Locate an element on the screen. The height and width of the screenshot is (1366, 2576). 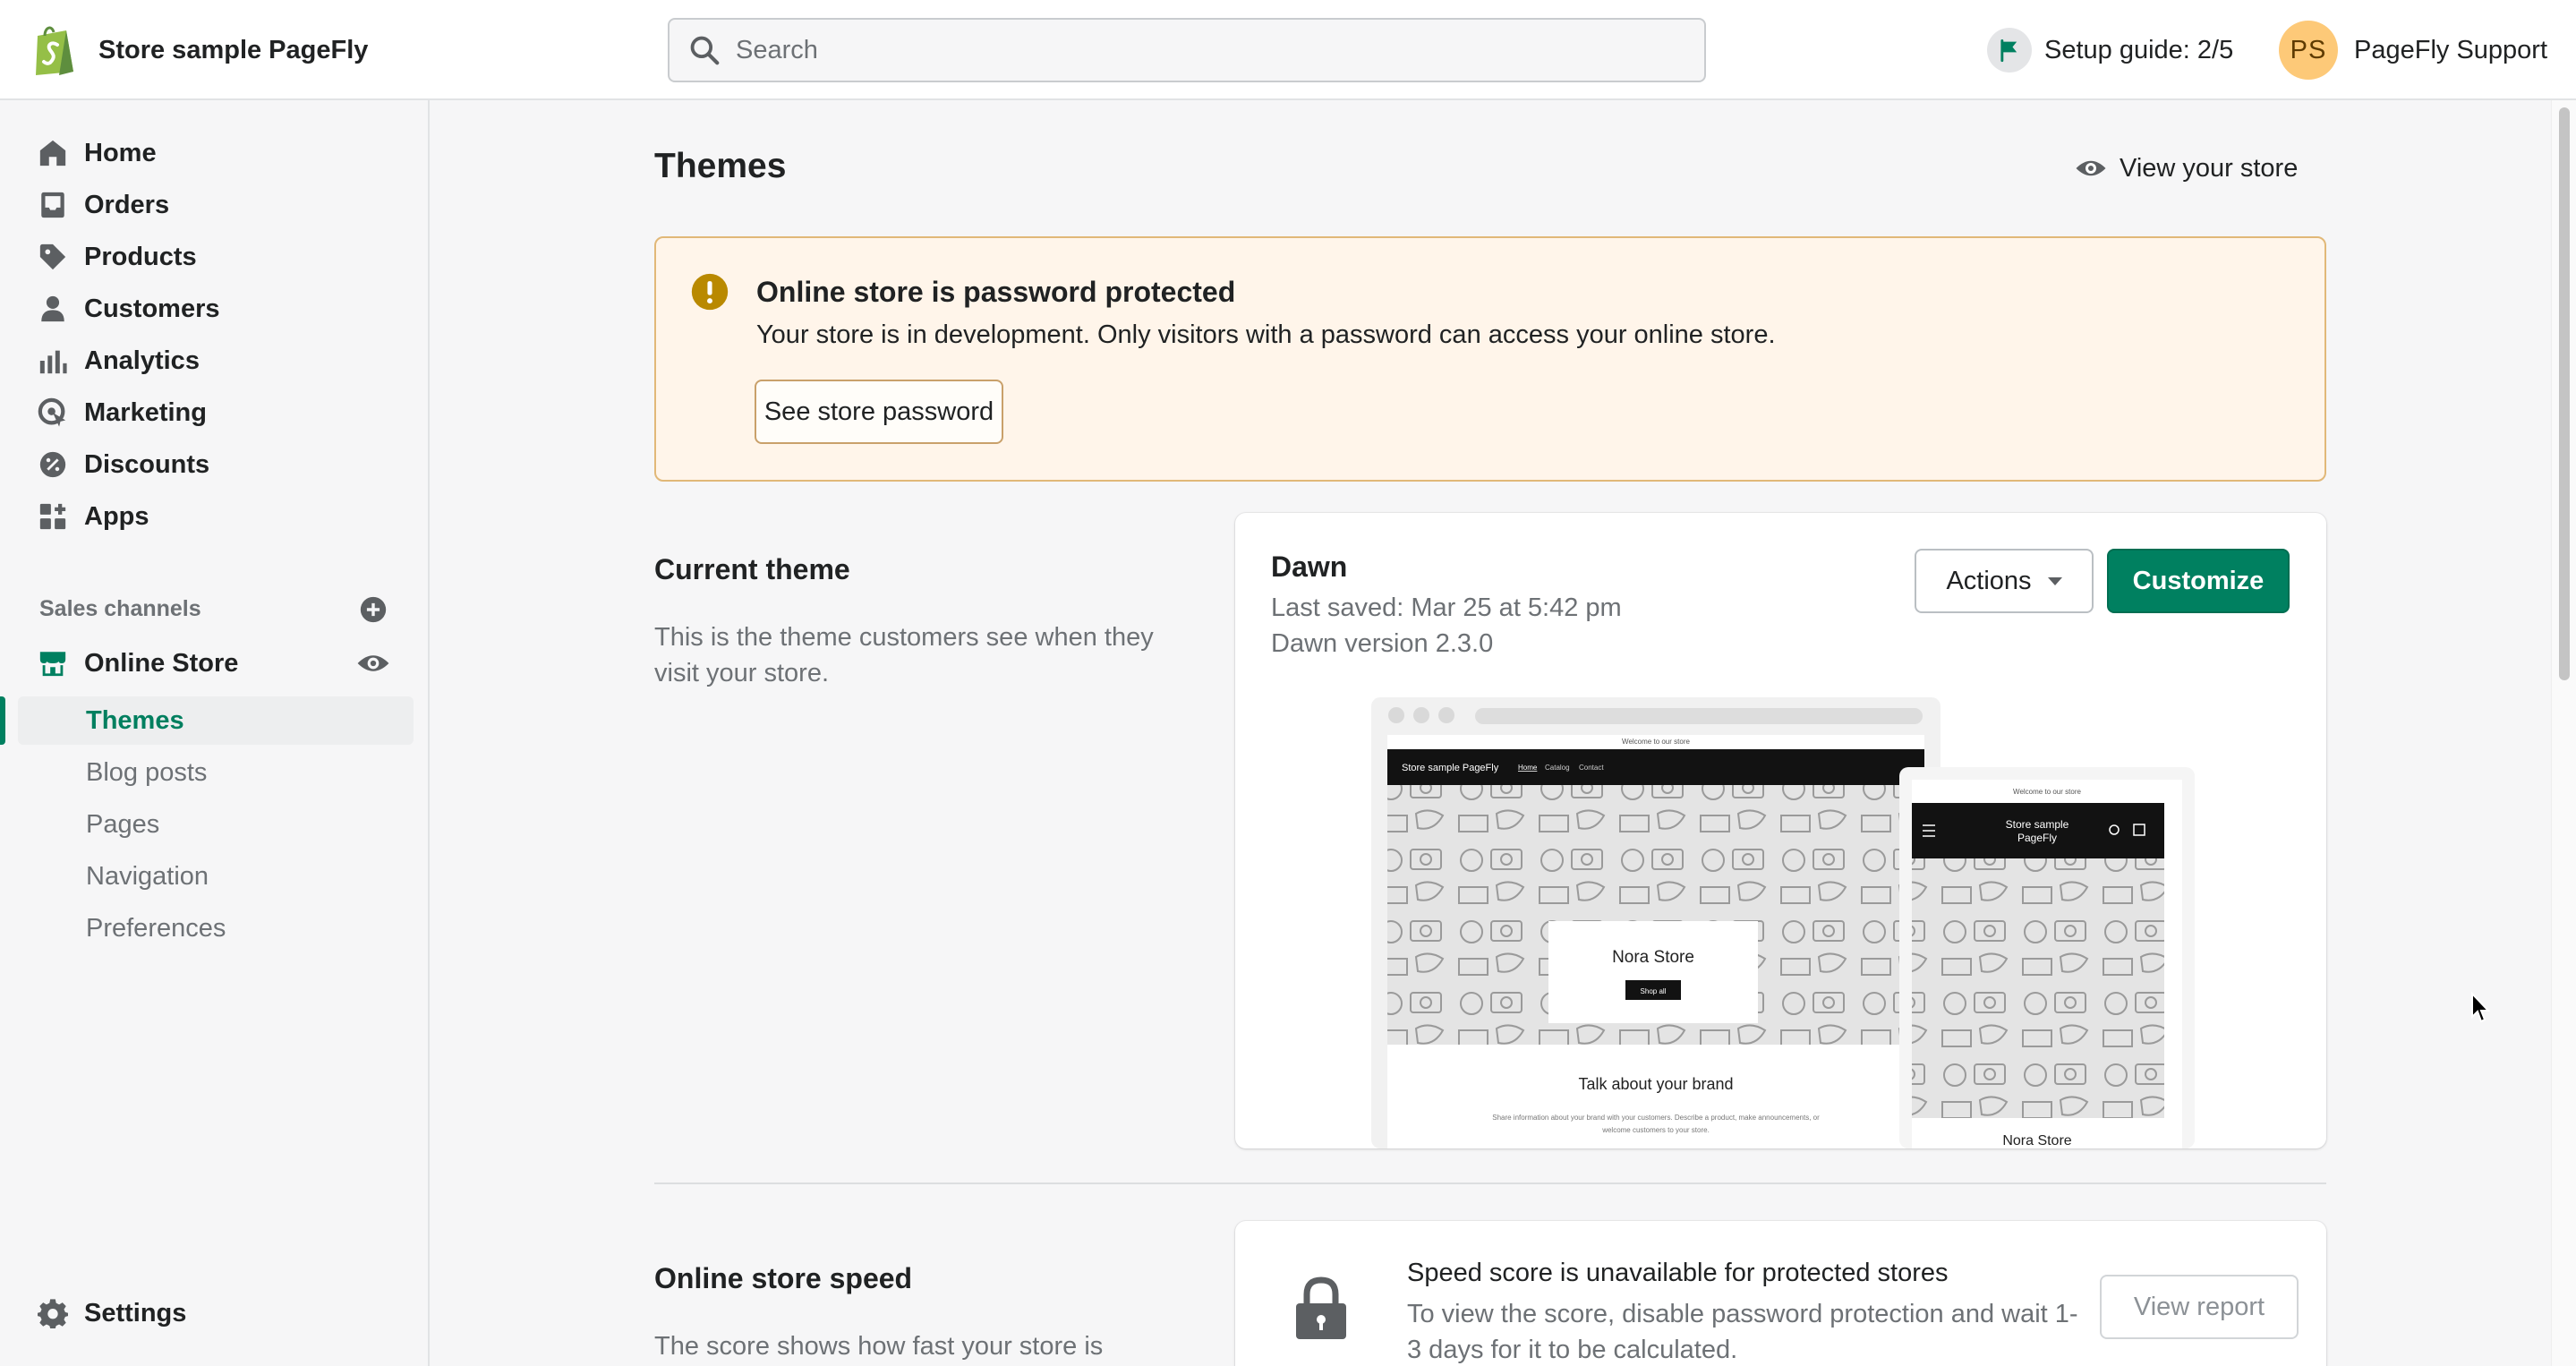
section-divider is located at coordinates (1490, 1183).